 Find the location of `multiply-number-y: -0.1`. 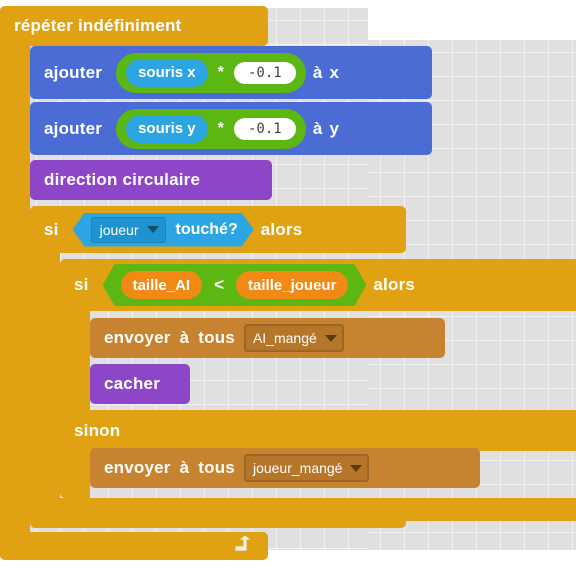

multiply-number-y: -0.1 is located at coordinates (264, 128).